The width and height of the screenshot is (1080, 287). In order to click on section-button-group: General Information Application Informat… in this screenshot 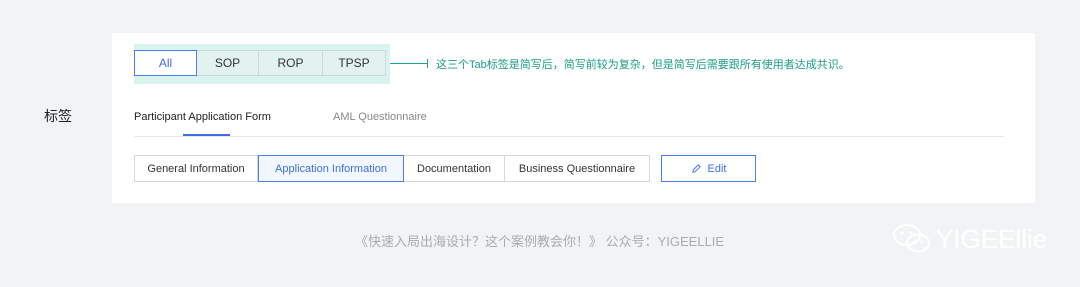, I will do `click(392, 168)`.